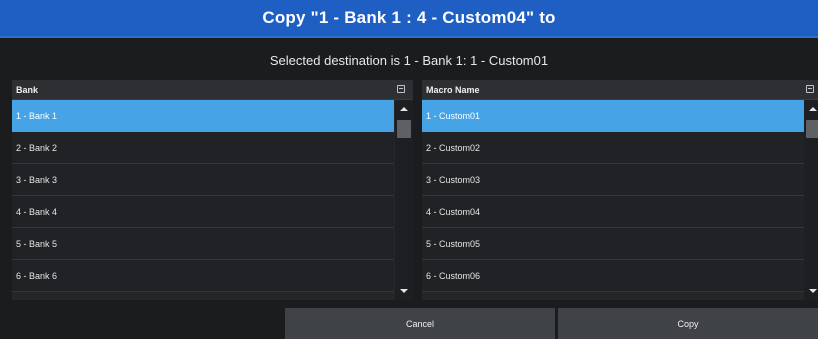 Image resolution: width=818 pixels, height=339 pixels. Describe the element at coordinates (203, 212) in the screenshot. I see `bank-list-item: 4 - Bank 4` at that location.